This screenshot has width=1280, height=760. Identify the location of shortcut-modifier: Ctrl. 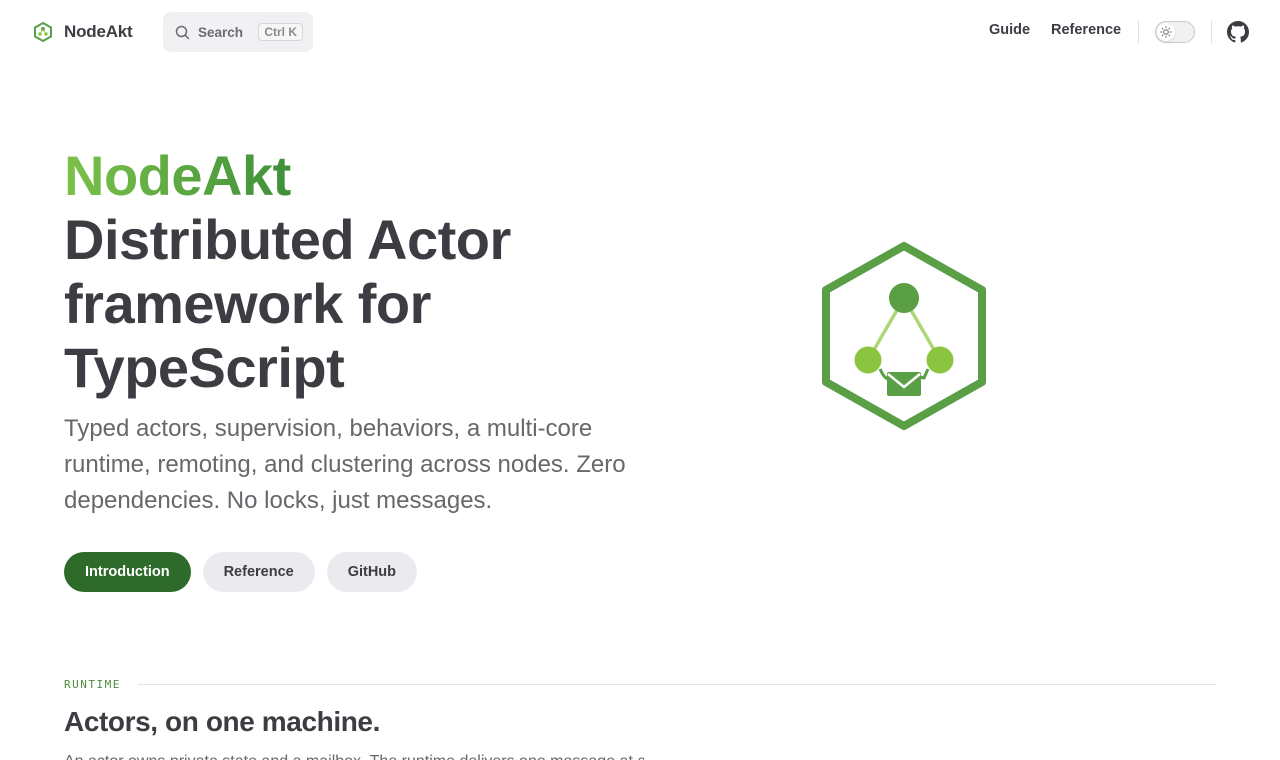
(274, 32).